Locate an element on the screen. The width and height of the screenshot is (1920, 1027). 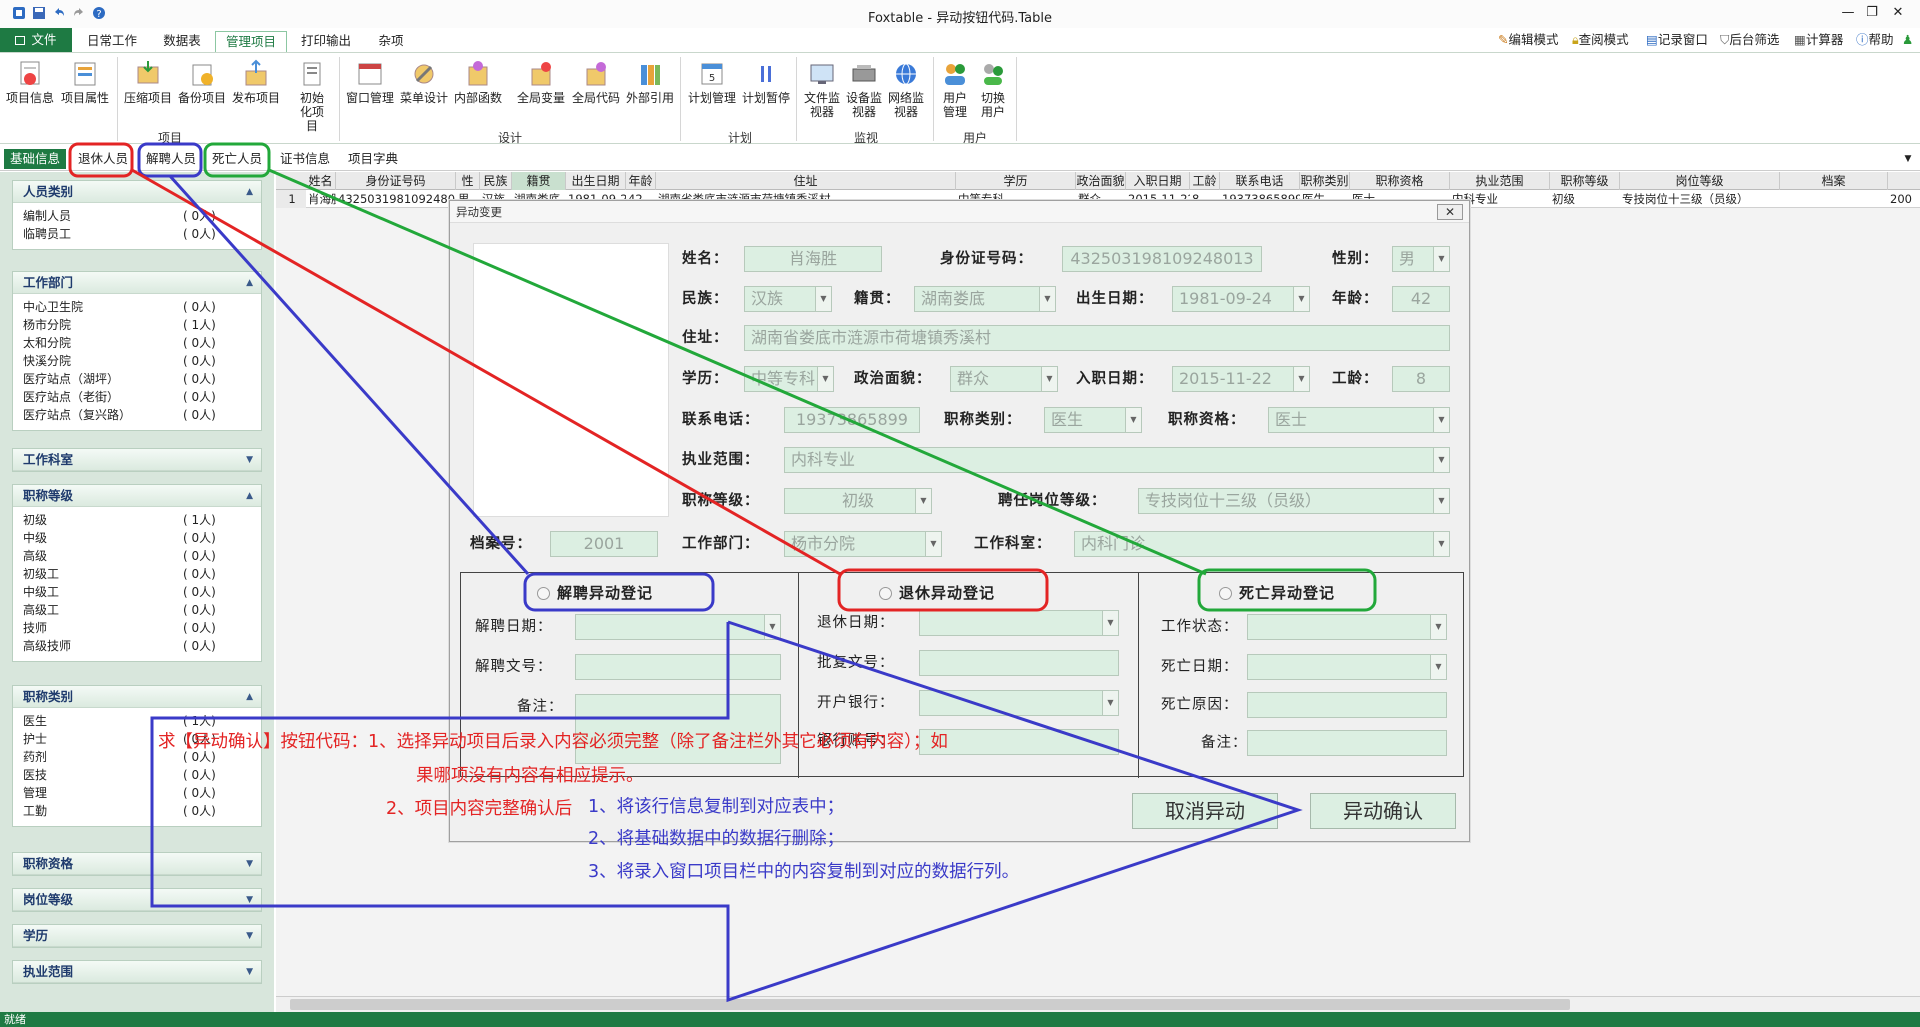
filter-section-header: 职称类别 ▲ is located at coordinates (137, 697).